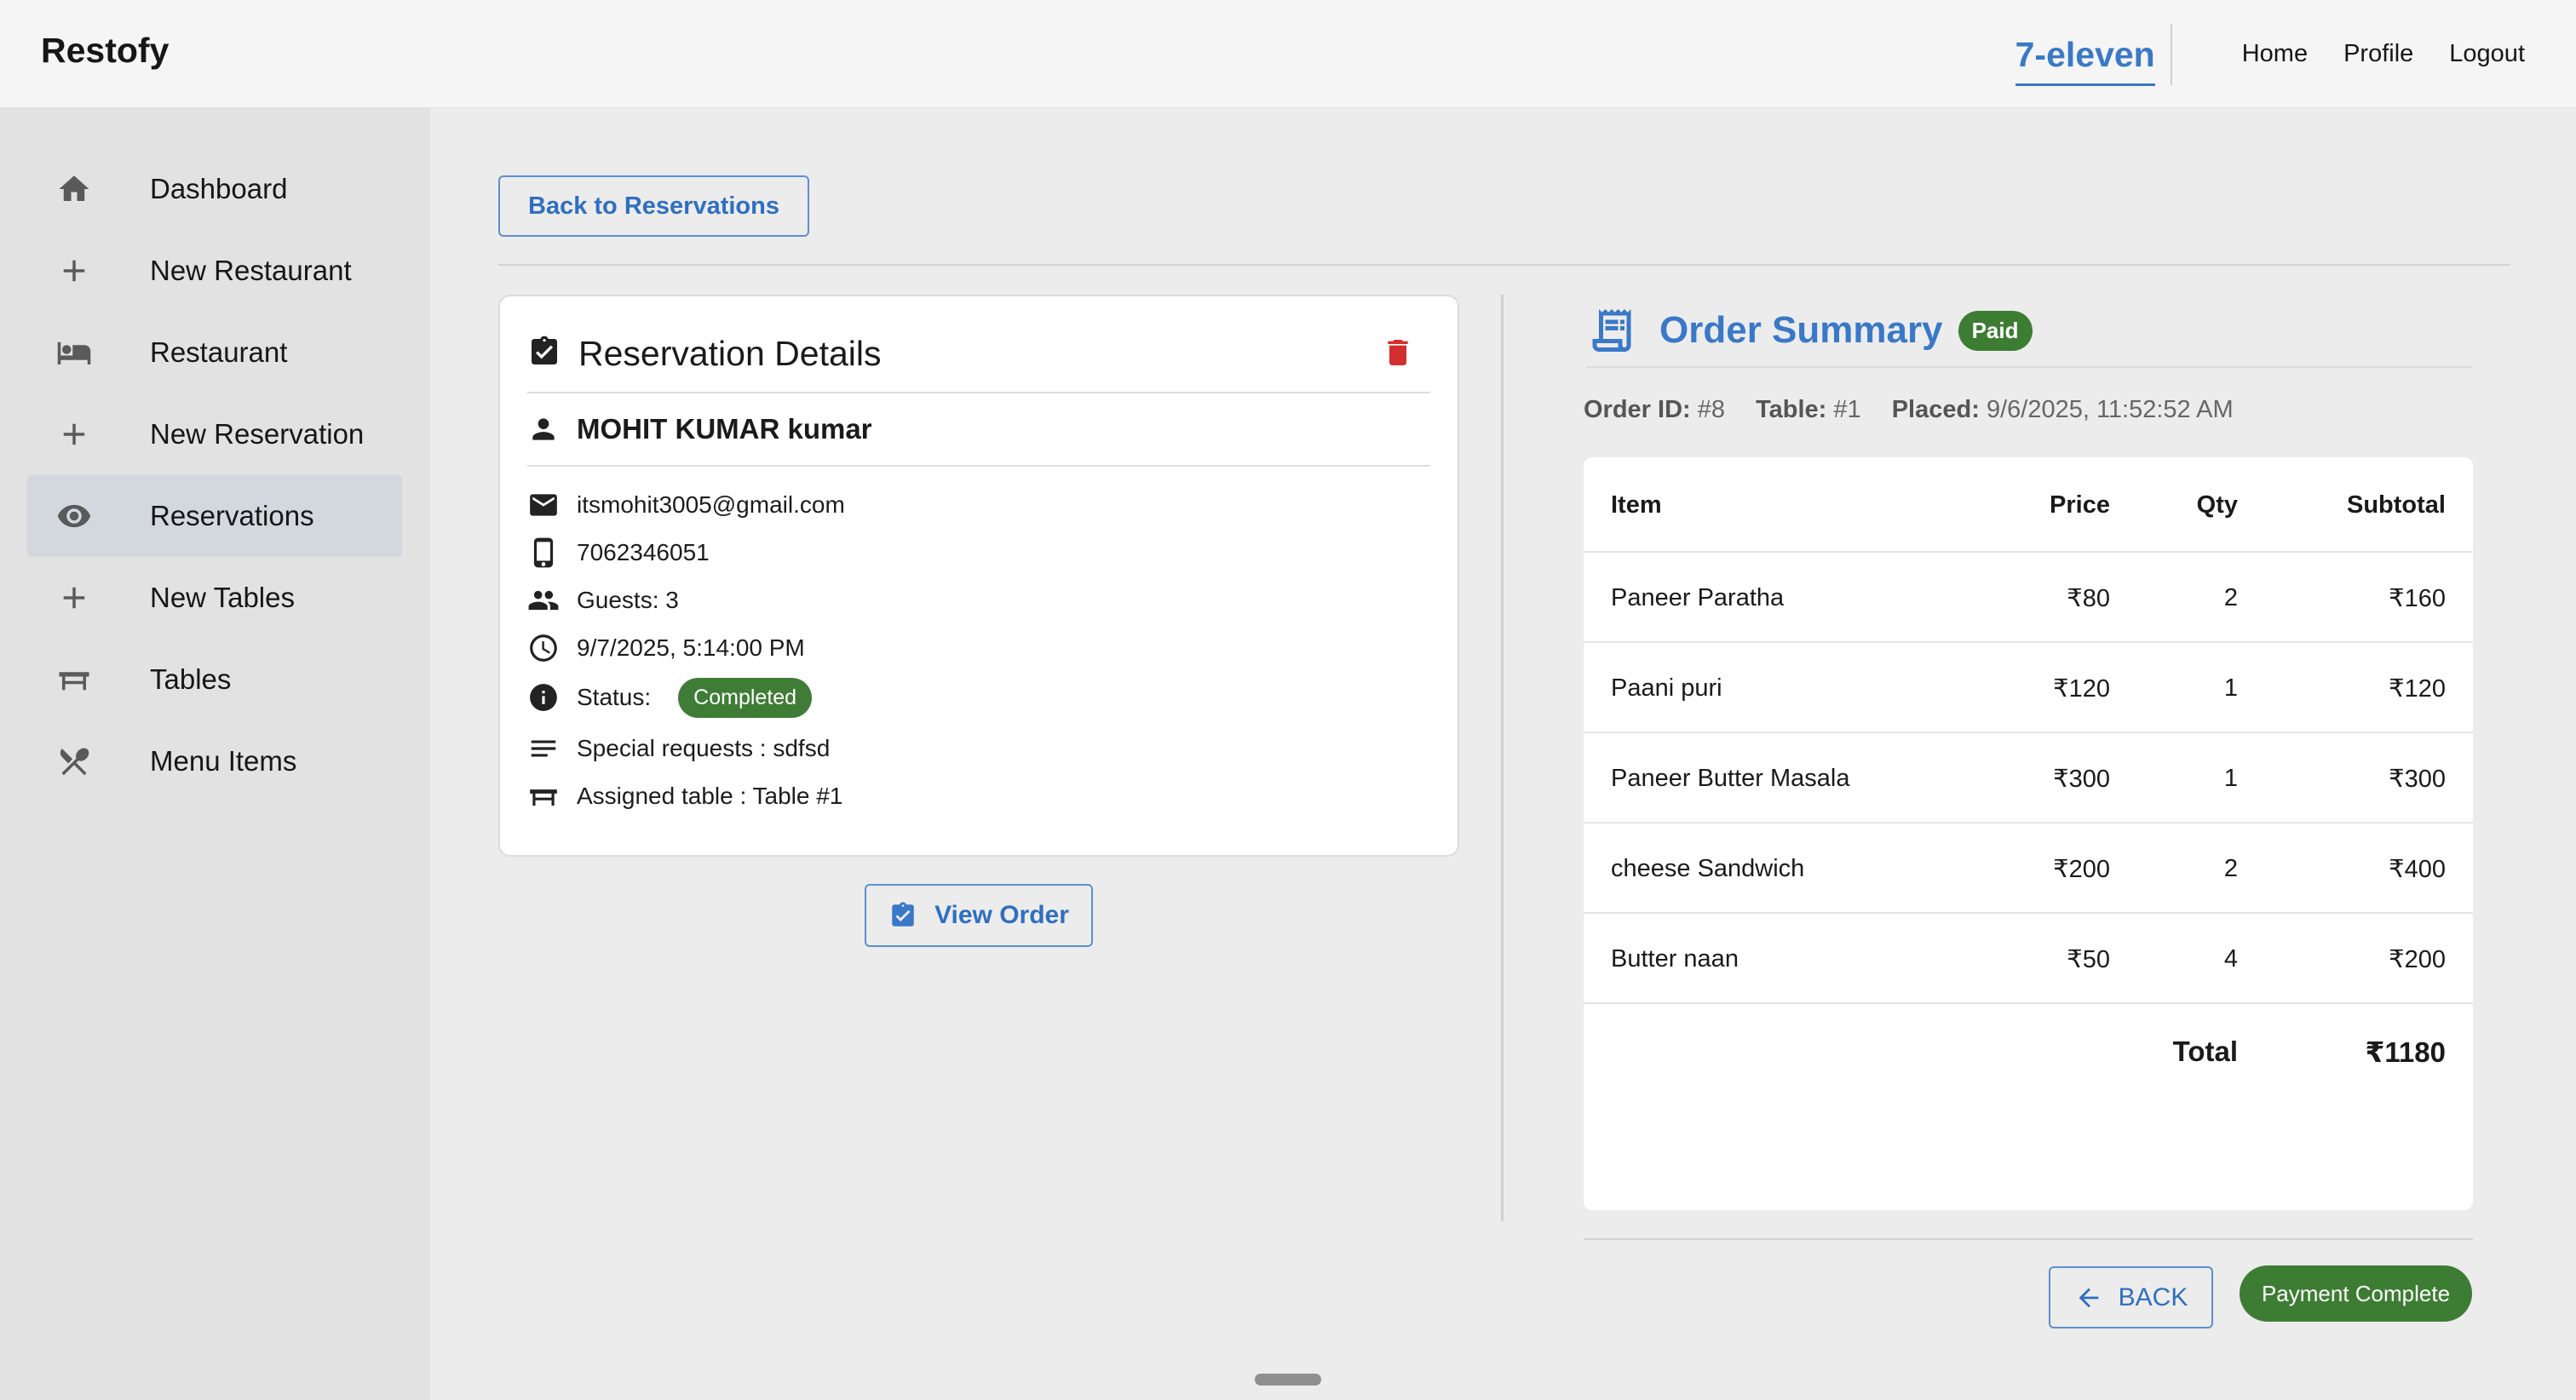 Image resolution: width=2576 pixels, height=1400 pixels. What do you see at coordinates (2487, 54) in the screenshot?
I see `nav-logout-link: Logout` at bounding box center [2487, 54].